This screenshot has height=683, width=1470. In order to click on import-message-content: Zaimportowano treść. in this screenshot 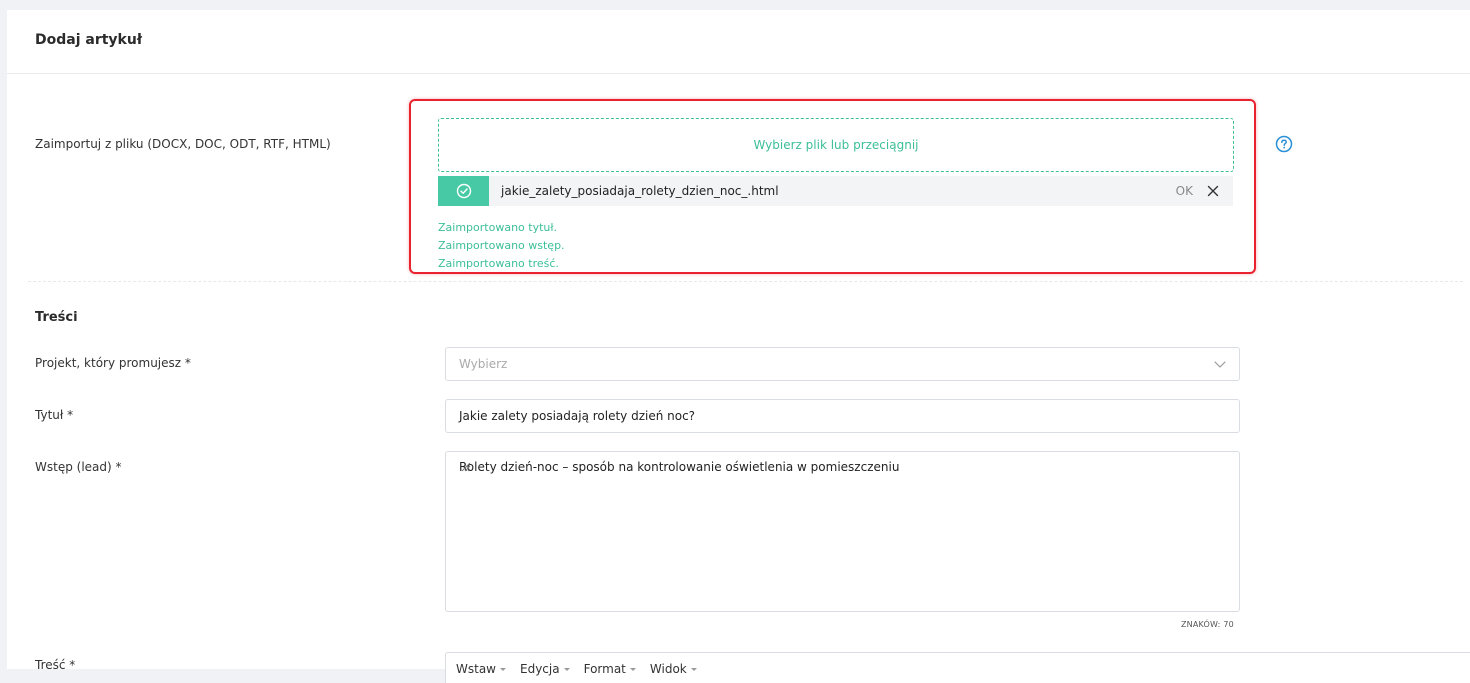, I will do `click(498, 263)`.